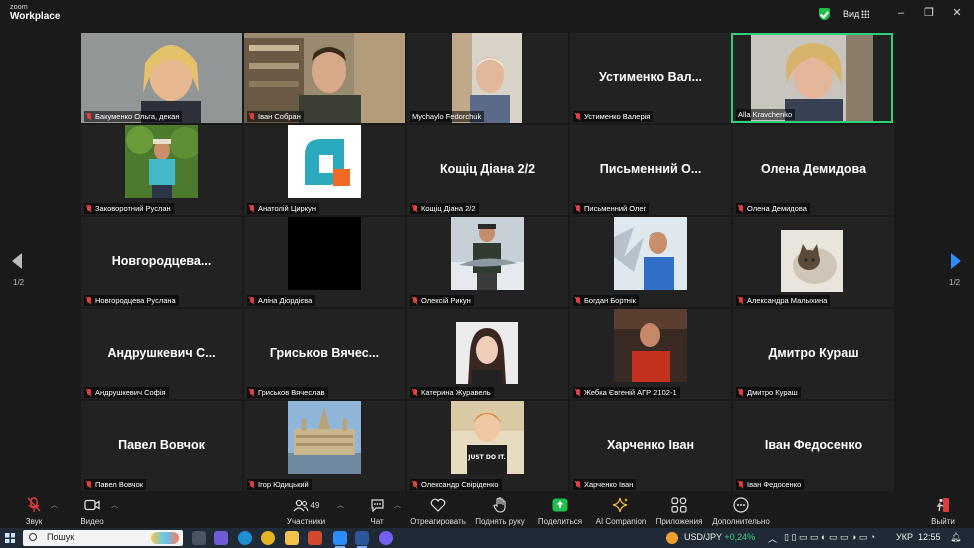  What do you see at coordinates (740, 537) in the screenshot?
I see `currency-change: +0,24%` at bounding box center [740, 537].